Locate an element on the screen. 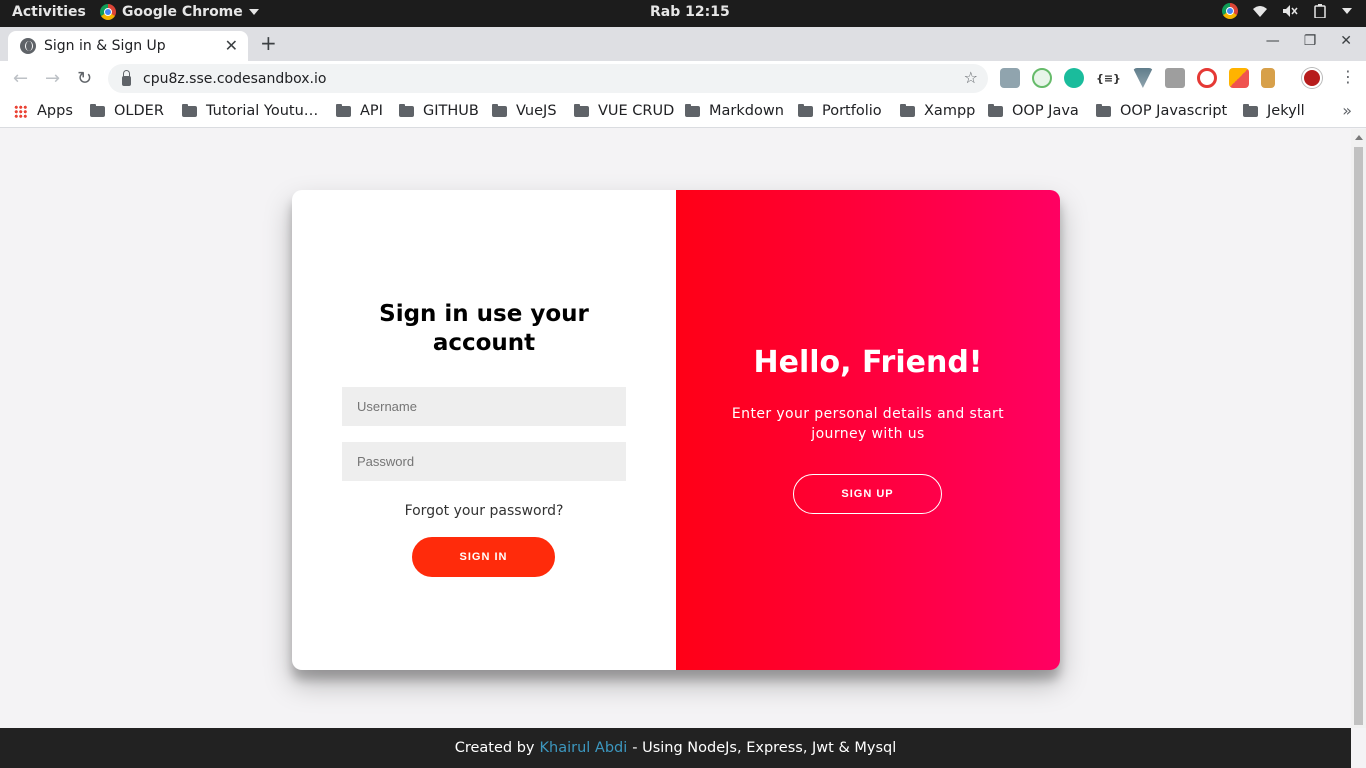 This screenshot has height=768, width=1366. maximize-icon: ❐ is located at coordinates (1310, 41).